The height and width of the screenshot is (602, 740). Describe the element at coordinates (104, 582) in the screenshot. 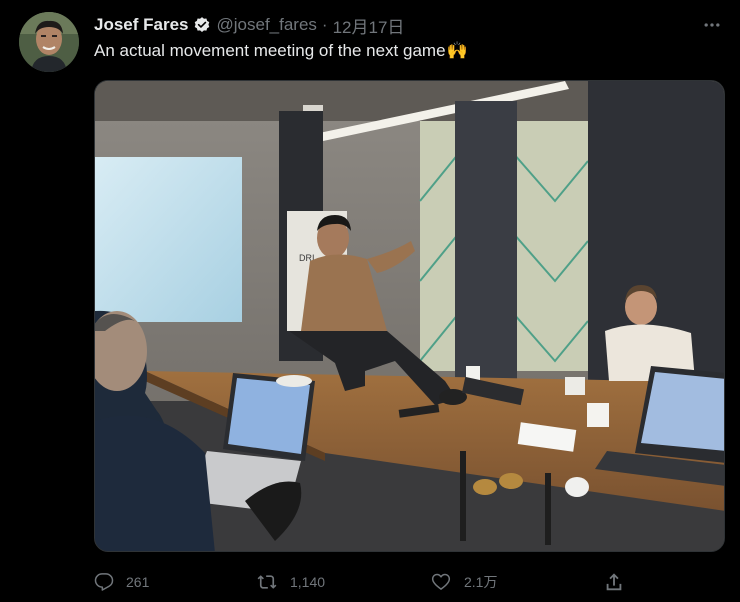

I see `reply-icon` at that location.